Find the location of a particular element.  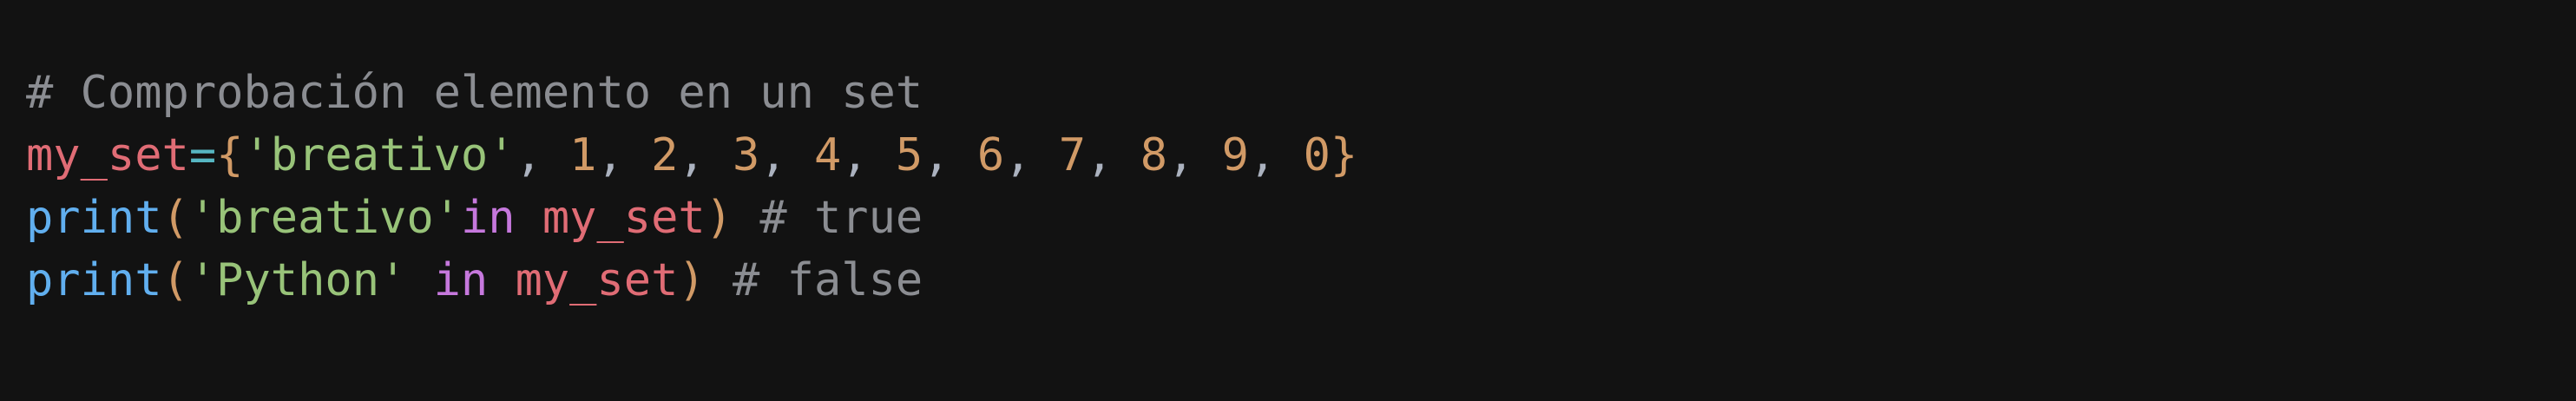

number-token: 7 is located at coordinates (1072, 155).